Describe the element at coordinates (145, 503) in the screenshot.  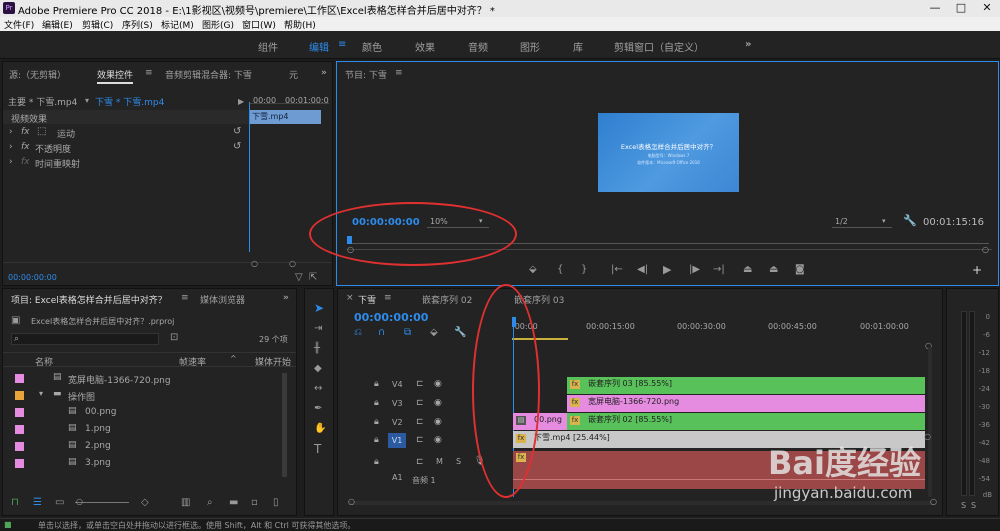
I see `sort-icons-icon: ◇` at that location.